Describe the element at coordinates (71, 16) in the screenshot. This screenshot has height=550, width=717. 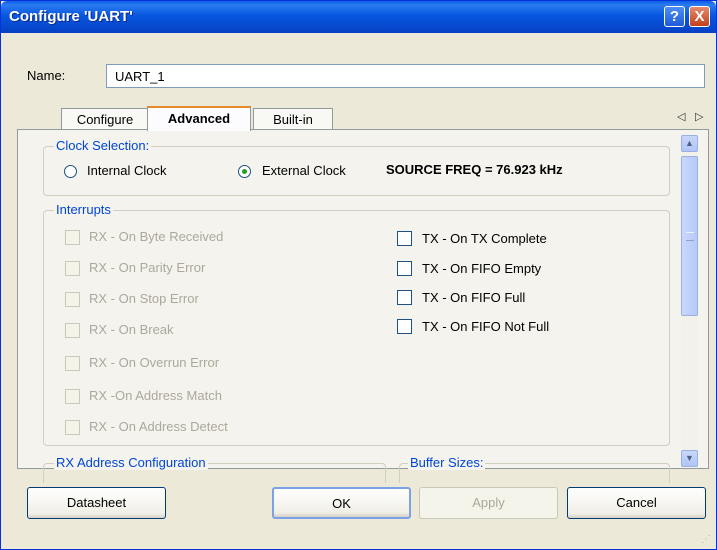
I see `window-title: Configure 'UART'` at that location.